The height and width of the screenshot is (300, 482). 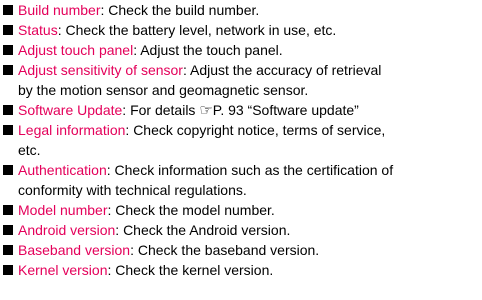 What do you see at coordinates (72, 130) in the screenshot?
I see `item-term: Legal information` at bounding box center [72, 130].